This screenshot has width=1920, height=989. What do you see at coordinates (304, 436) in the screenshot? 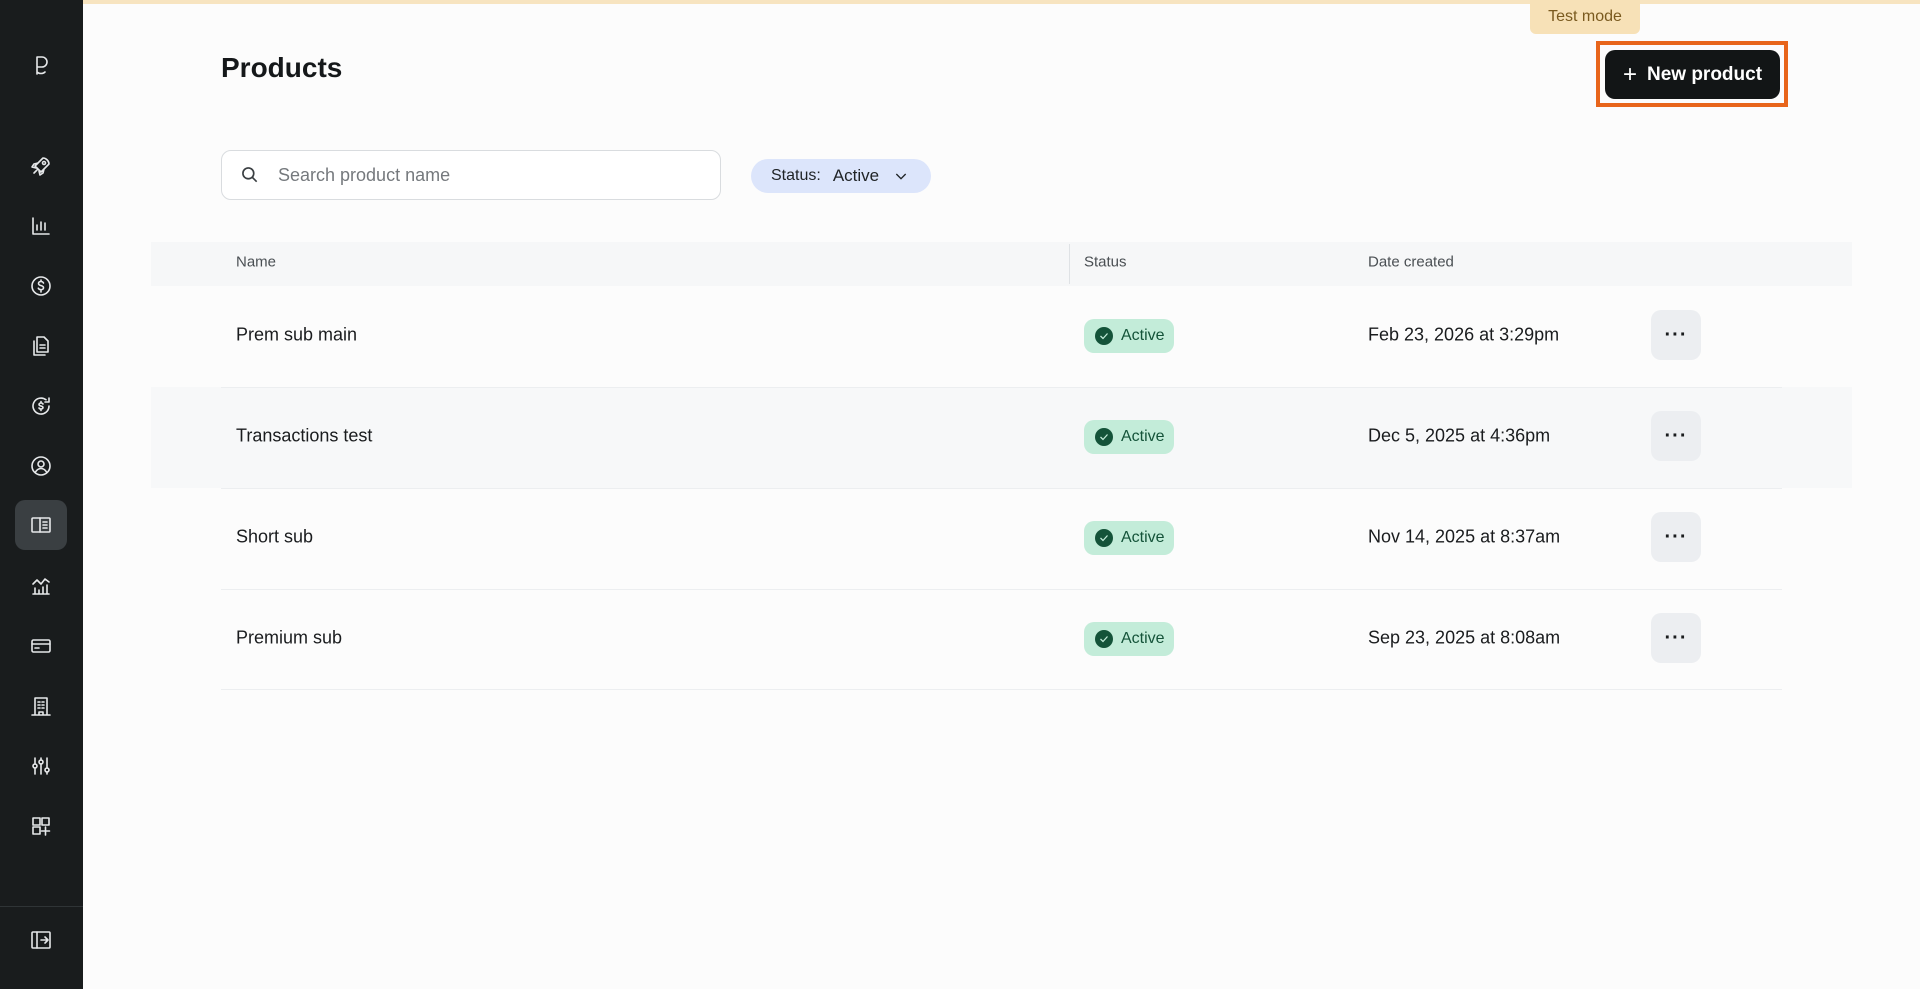
I see `product-name: Transactions test` at bounding box center [304, 436].